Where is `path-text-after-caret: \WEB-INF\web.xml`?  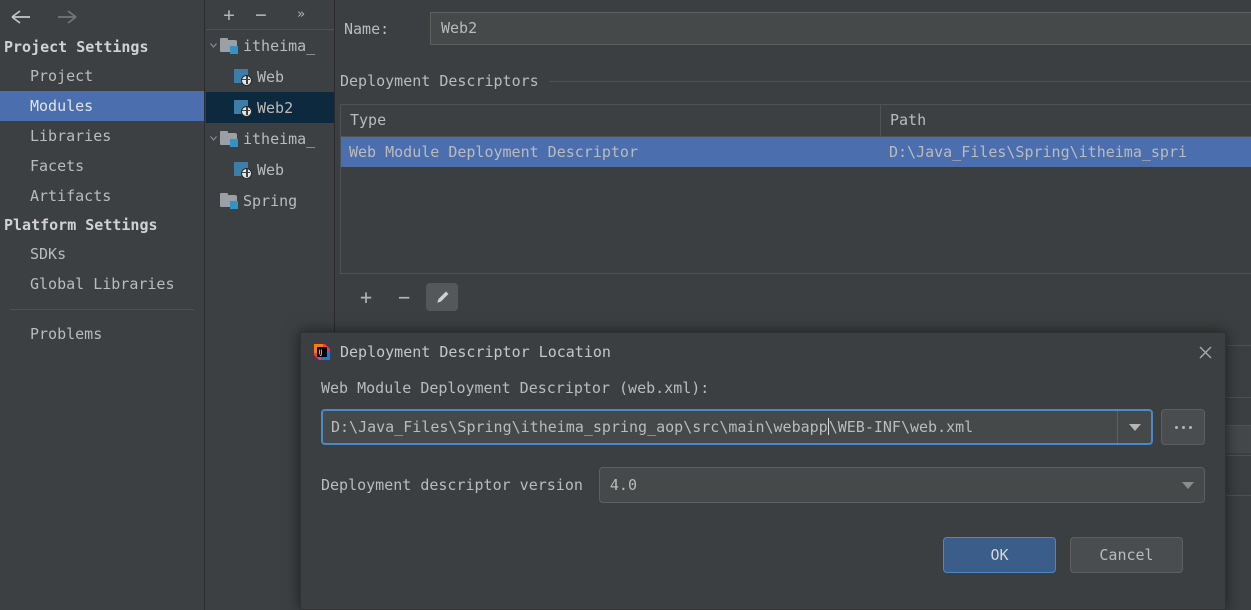 path-text-after-caret: \WEB-INF\web.xml is located at coordinates (901, 427).